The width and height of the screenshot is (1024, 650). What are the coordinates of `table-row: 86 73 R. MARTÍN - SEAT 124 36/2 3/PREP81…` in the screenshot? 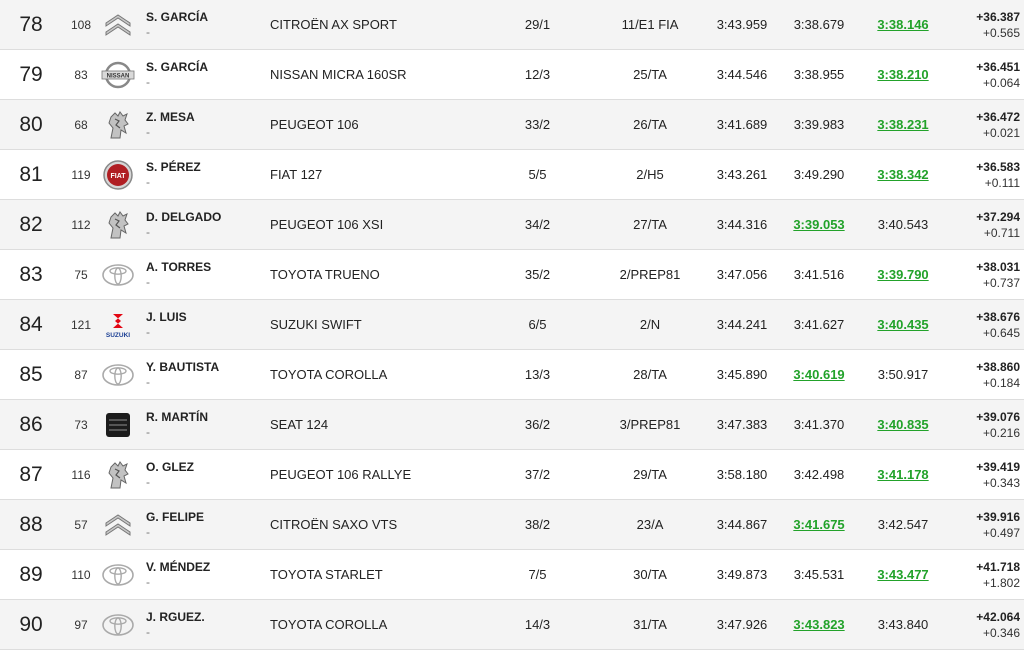 It's located at (512, 425).